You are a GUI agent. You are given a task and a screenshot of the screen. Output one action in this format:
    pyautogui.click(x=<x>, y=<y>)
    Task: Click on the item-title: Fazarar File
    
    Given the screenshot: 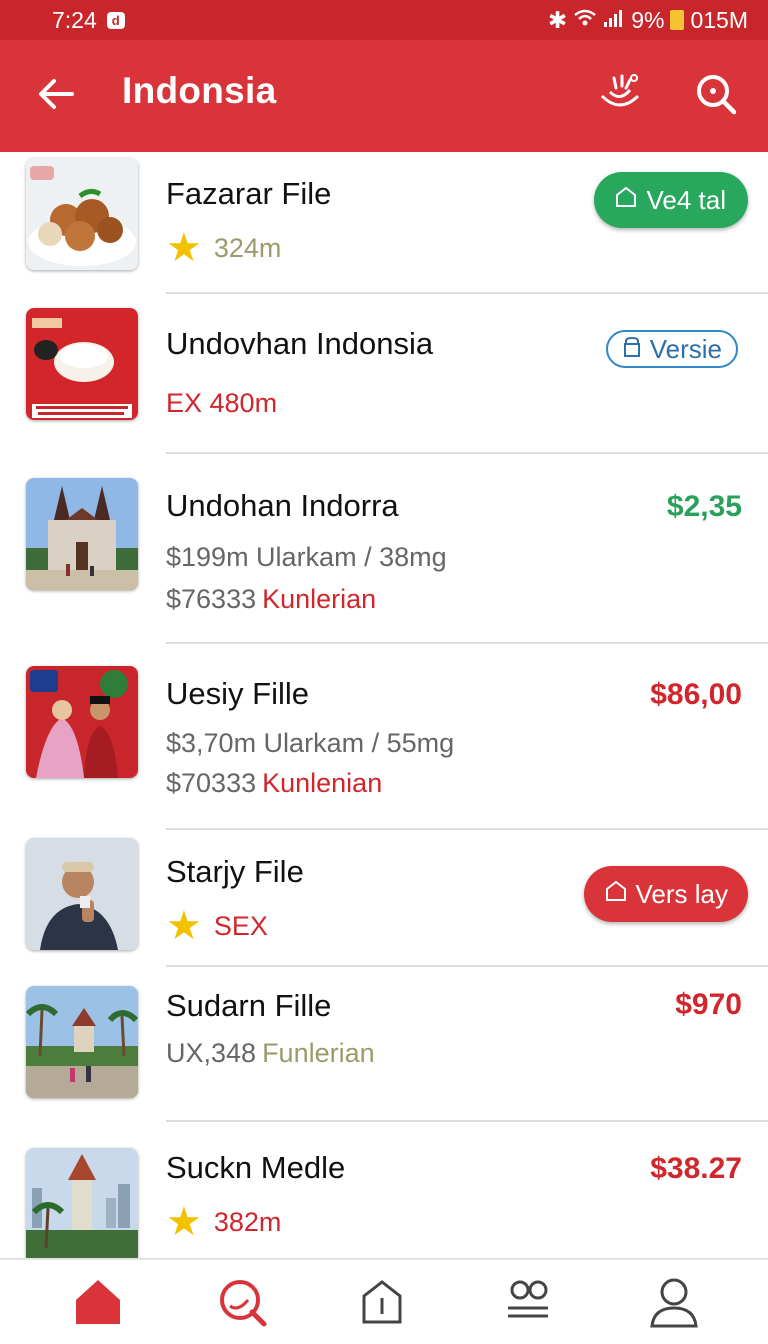 What is the action you would take?
    pyautogui.click(x=249, y=193)
    